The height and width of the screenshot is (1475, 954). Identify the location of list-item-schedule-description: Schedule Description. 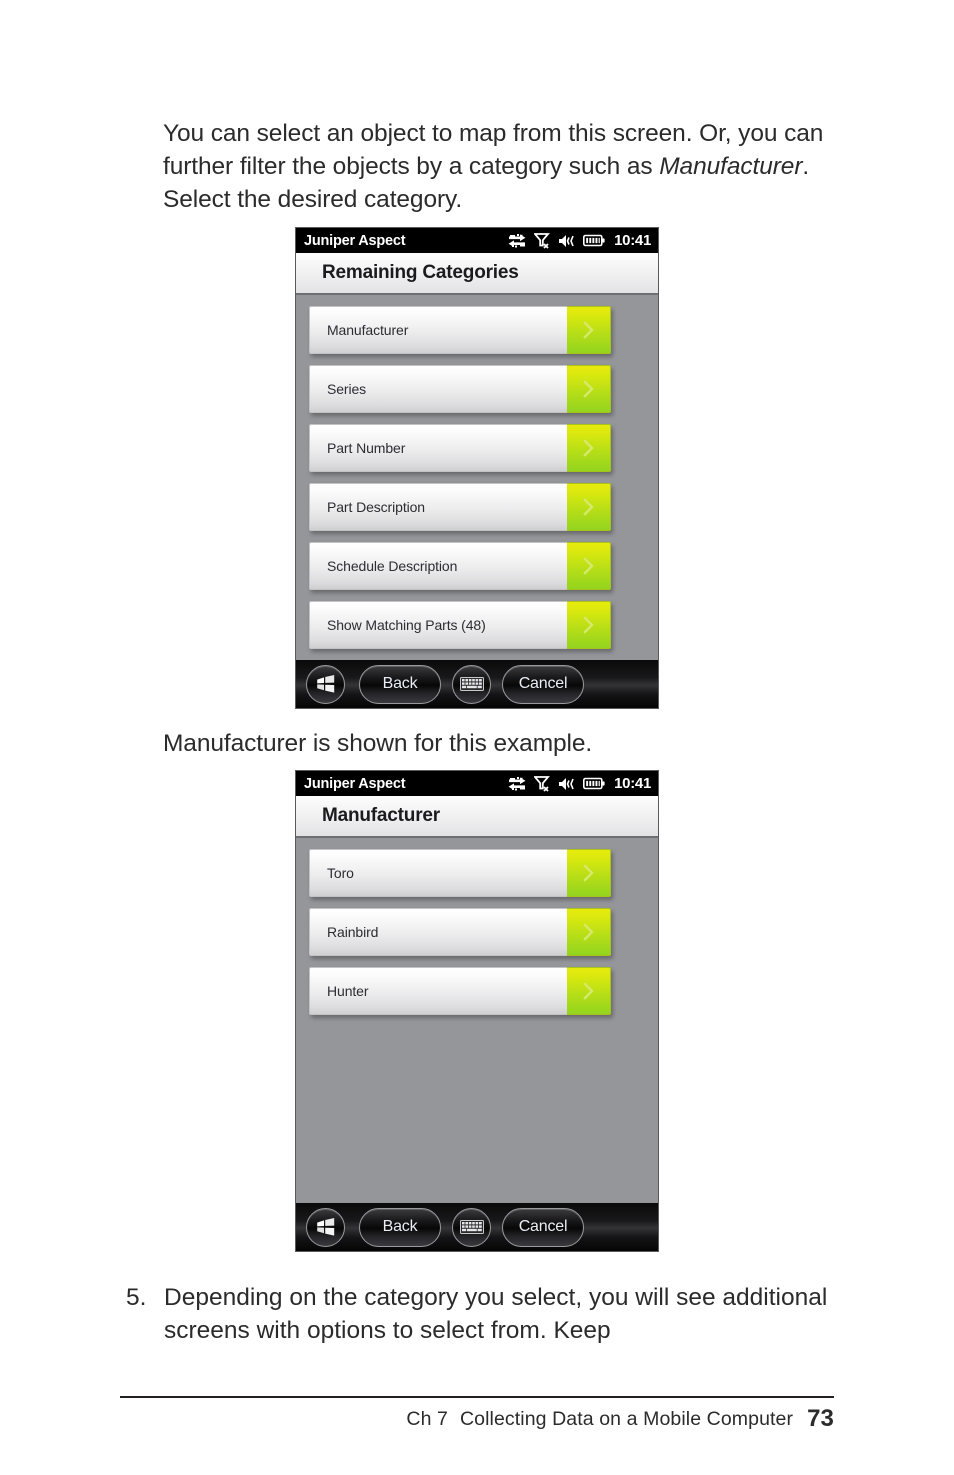
(460, 566).